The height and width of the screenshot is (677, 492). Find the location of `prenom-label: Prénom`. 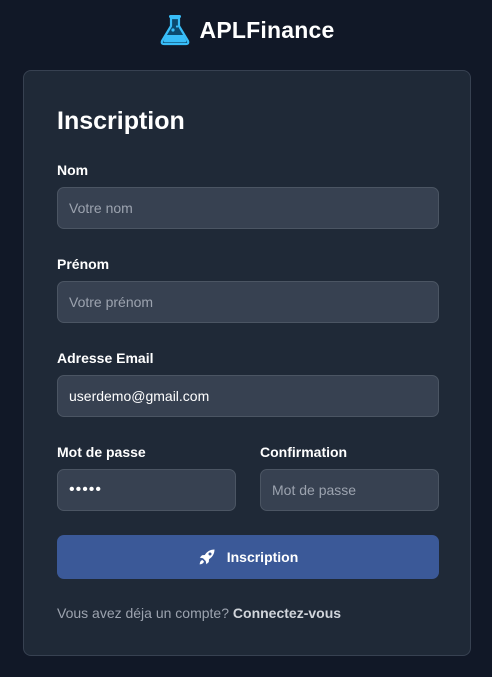

prenom-label: Prénom is located at coordinates (83, 264).